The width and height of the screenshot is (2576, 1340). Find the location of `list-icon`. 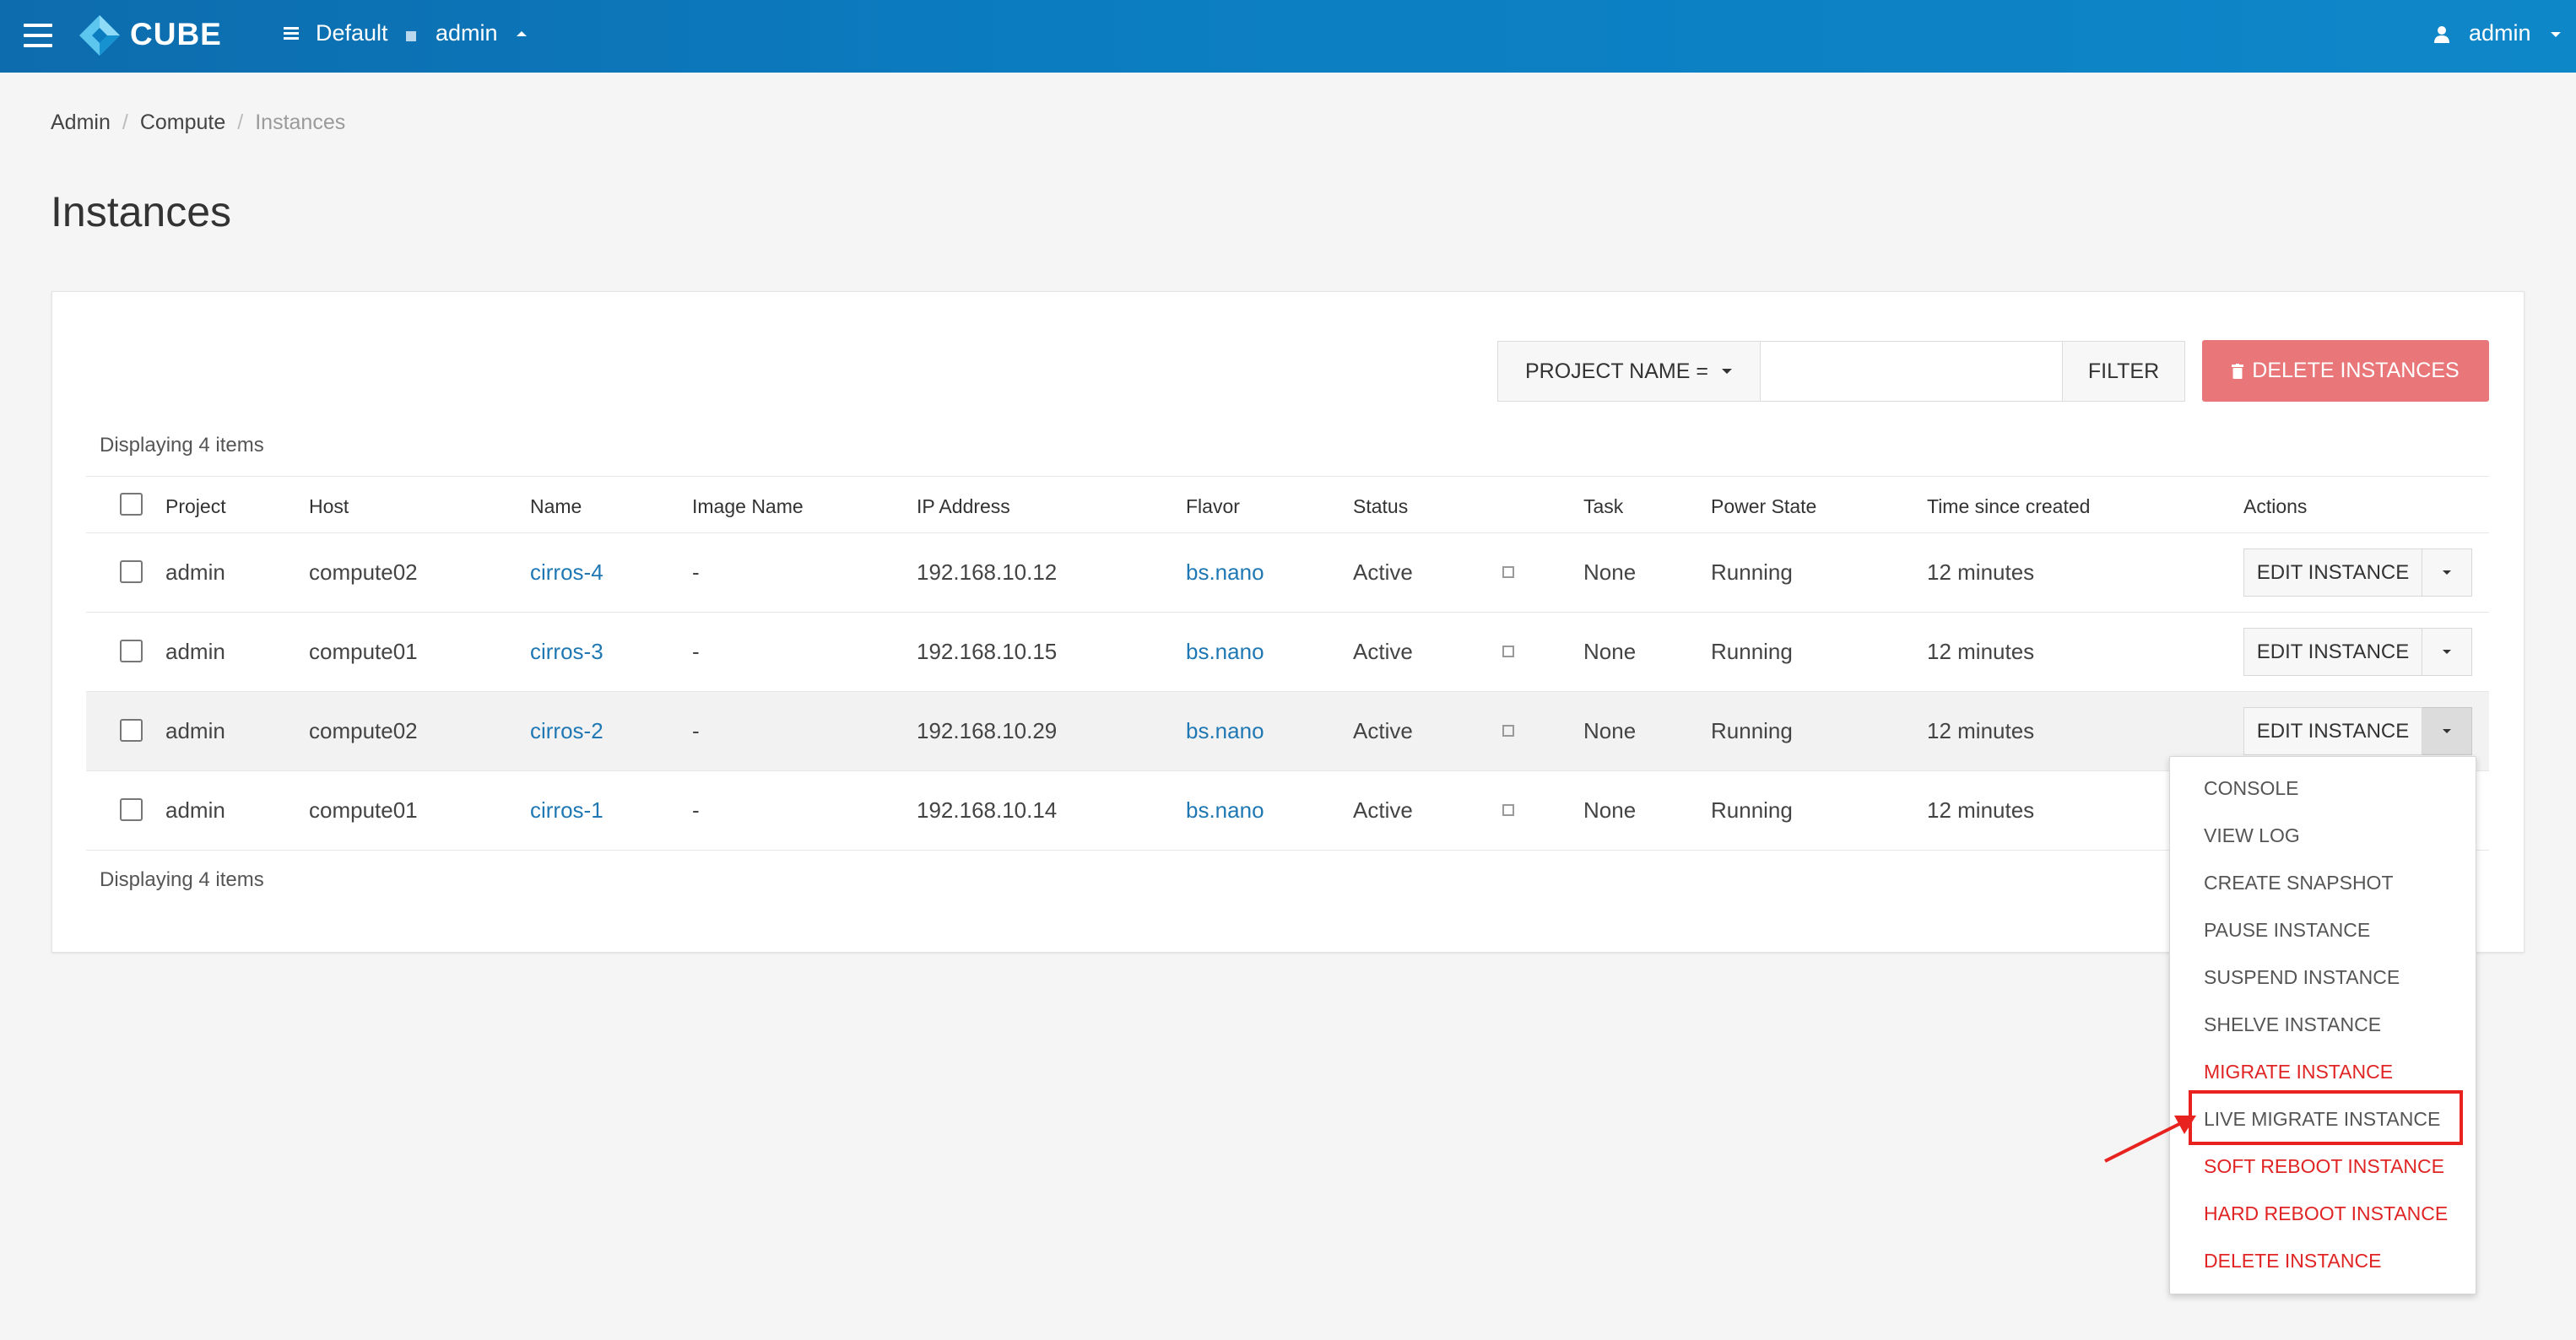

list-icon is located at coordinates (291, 34).